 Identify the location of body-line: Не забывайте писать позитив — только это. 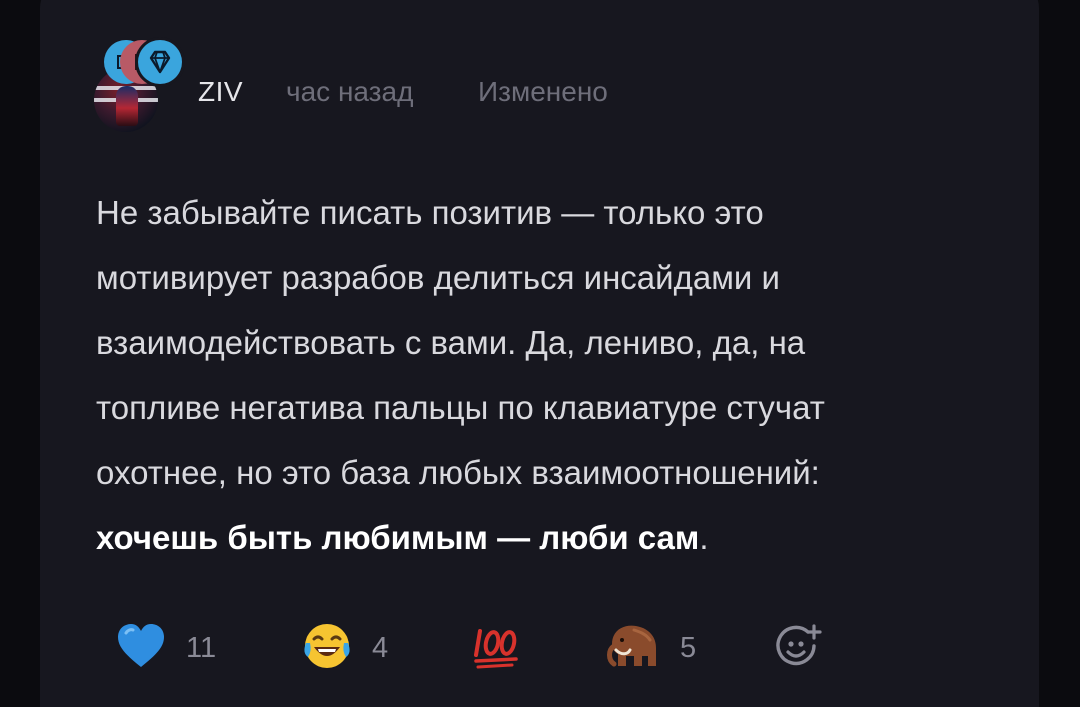
(430, 212).